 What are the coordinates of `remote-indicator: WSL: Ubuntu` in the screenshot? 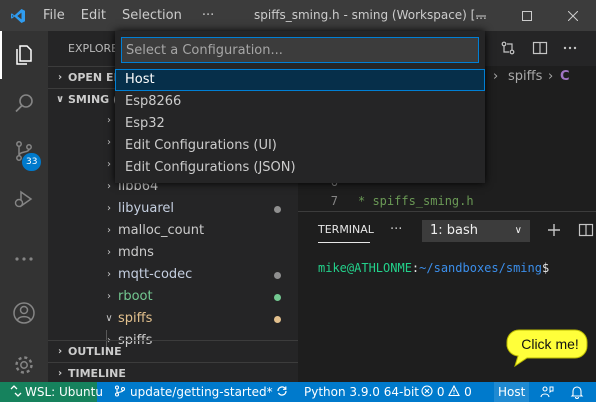 It's located at (51, 392).